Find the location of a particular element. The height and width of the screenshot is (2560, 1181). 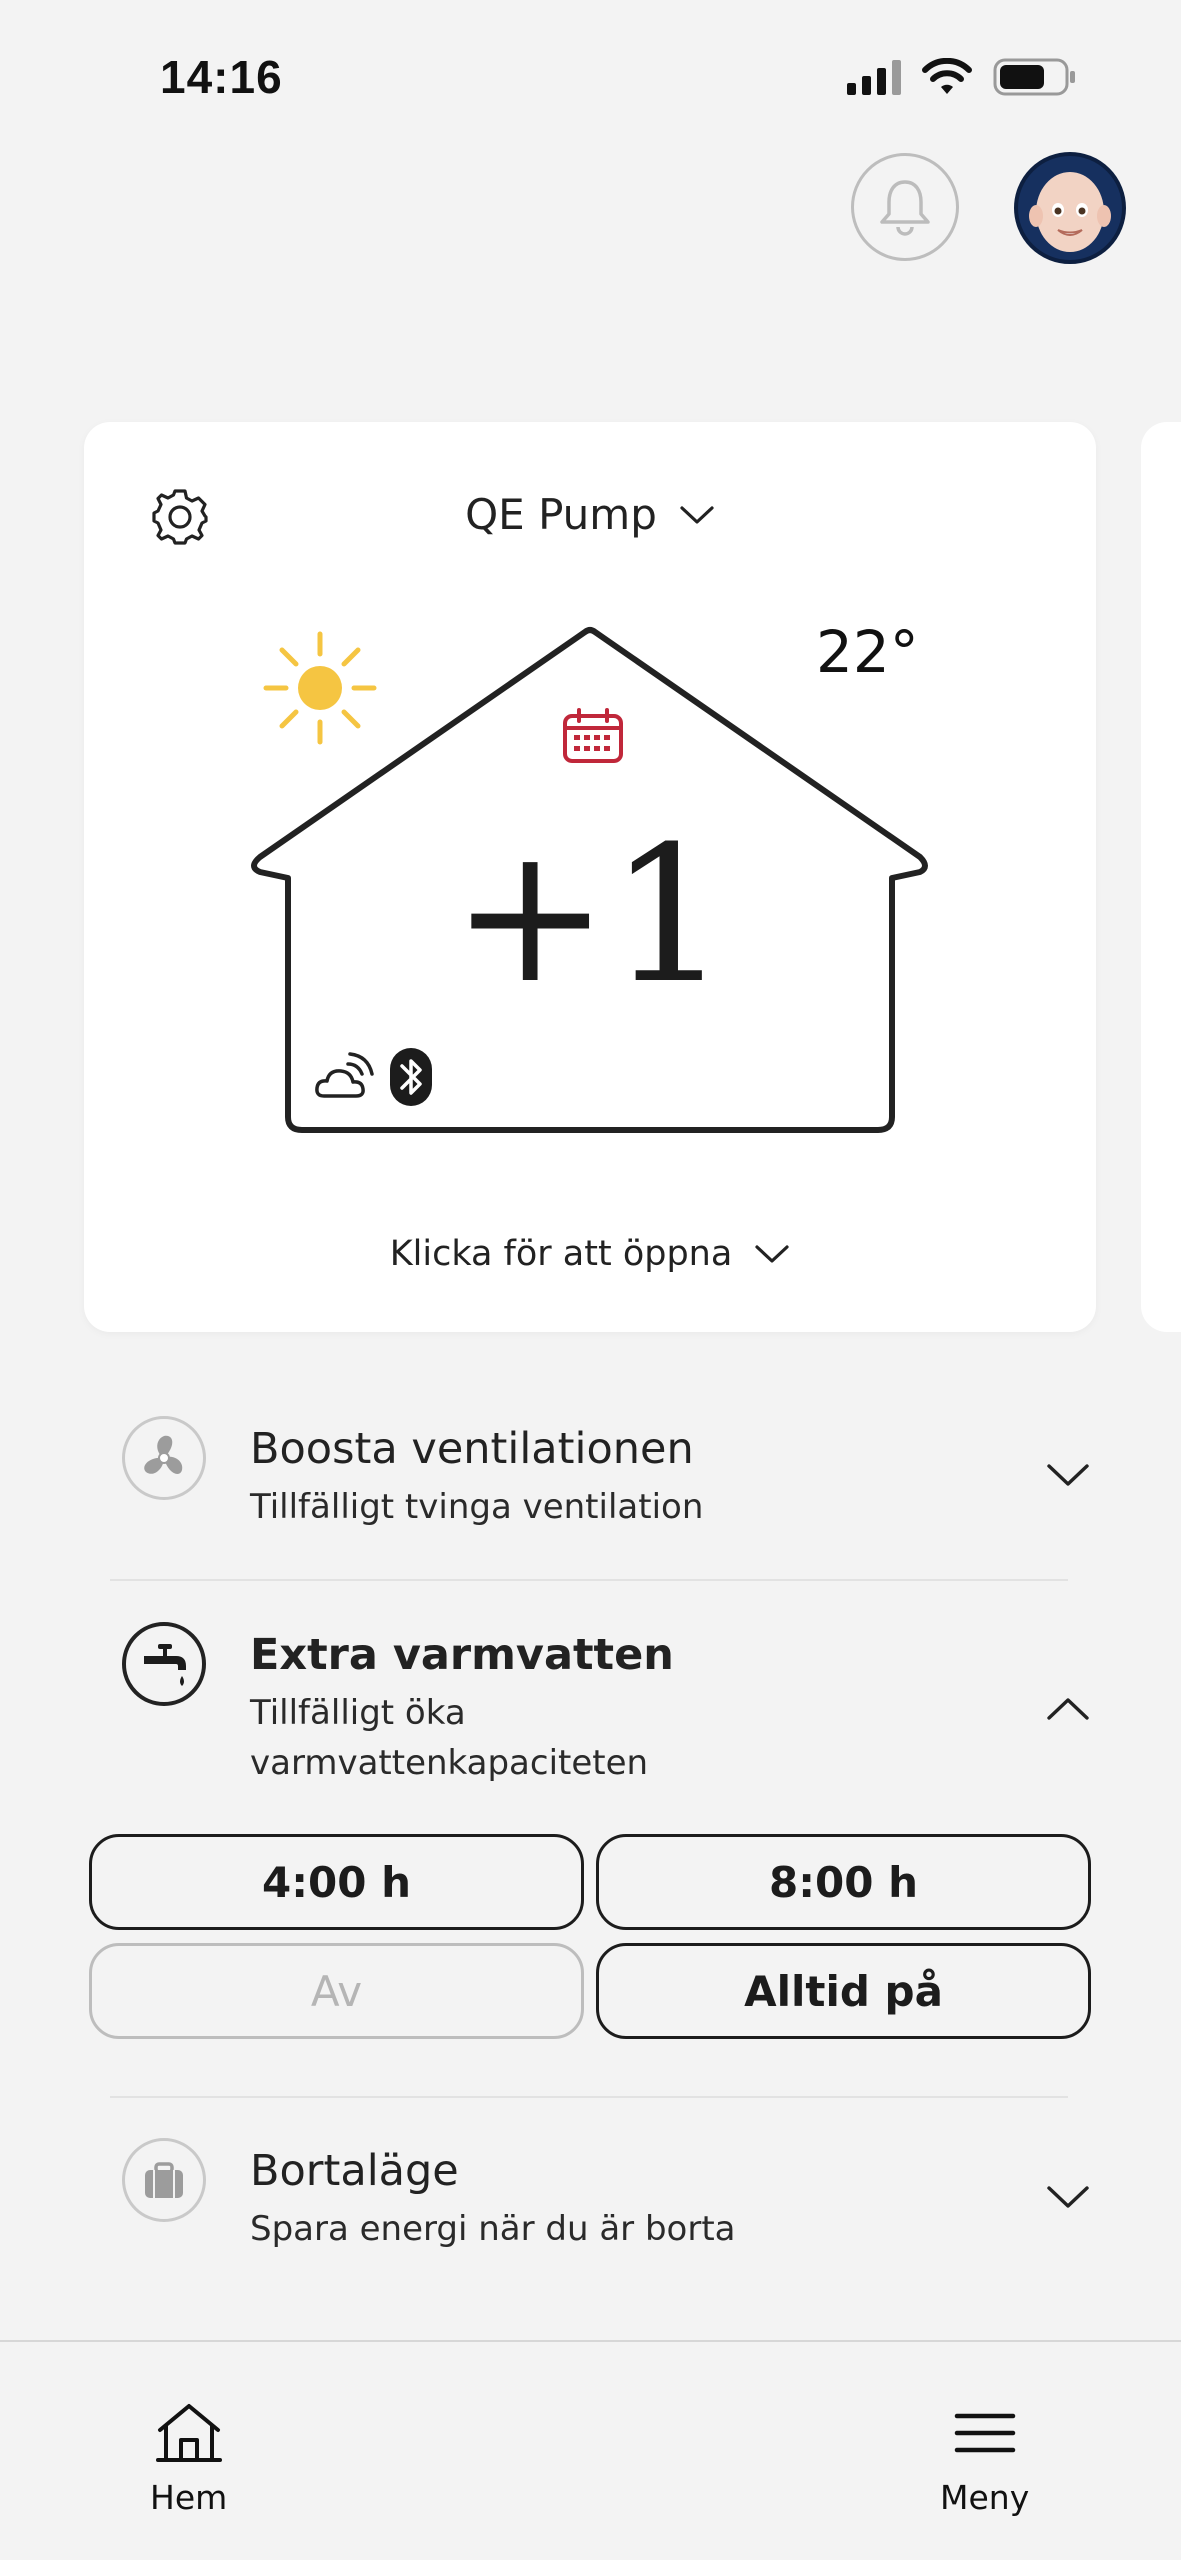

fan-icon is located at coordinates (163, 1454).